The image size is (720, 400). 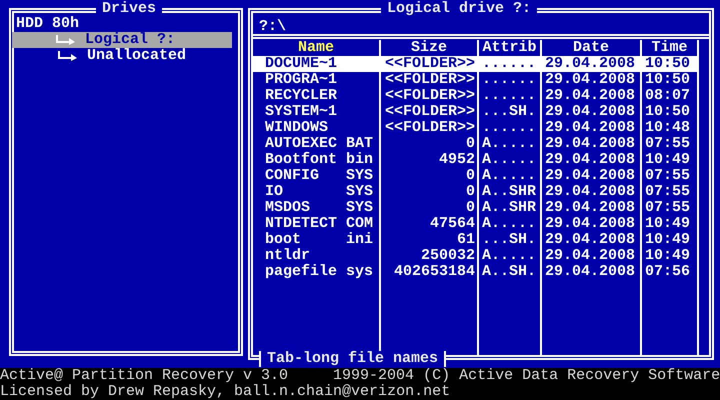 What do you see at coordinates (526, 376) in the screenshot?
I see `status-text: 1999-2004 (C) Active Data Recovery Software` at bounding box center [526, 376].